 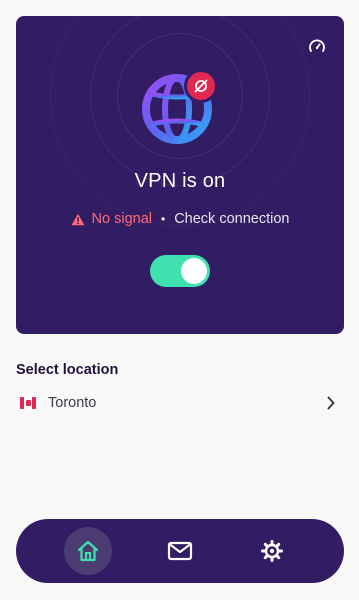 I want to click on speedometer-icon, so click(x=317, y=46).